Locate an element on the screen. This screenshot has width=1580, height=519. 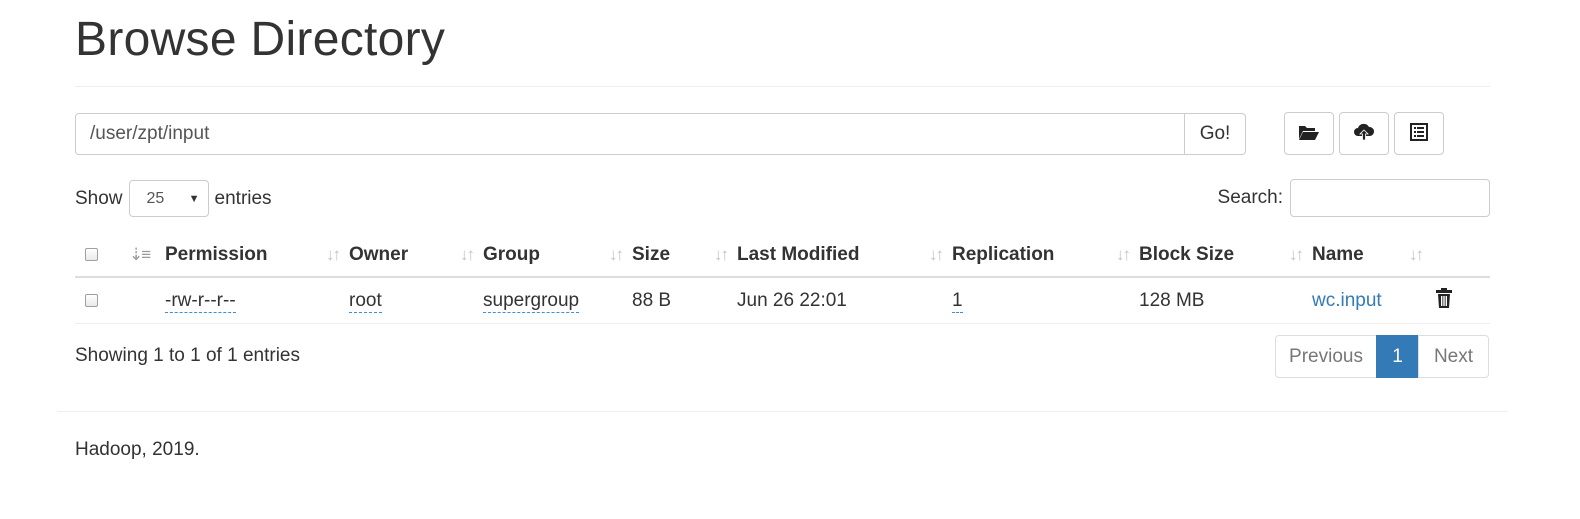
search-input is located at coordinates (1390, 198).